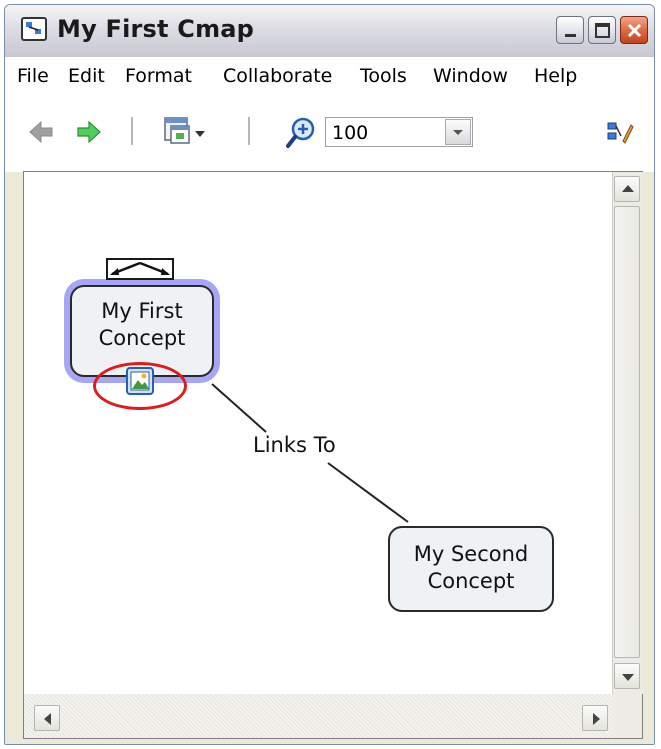 The image size is (661, 749). I want to click on concept-node-second: My Second Concept, so click(471, 569).